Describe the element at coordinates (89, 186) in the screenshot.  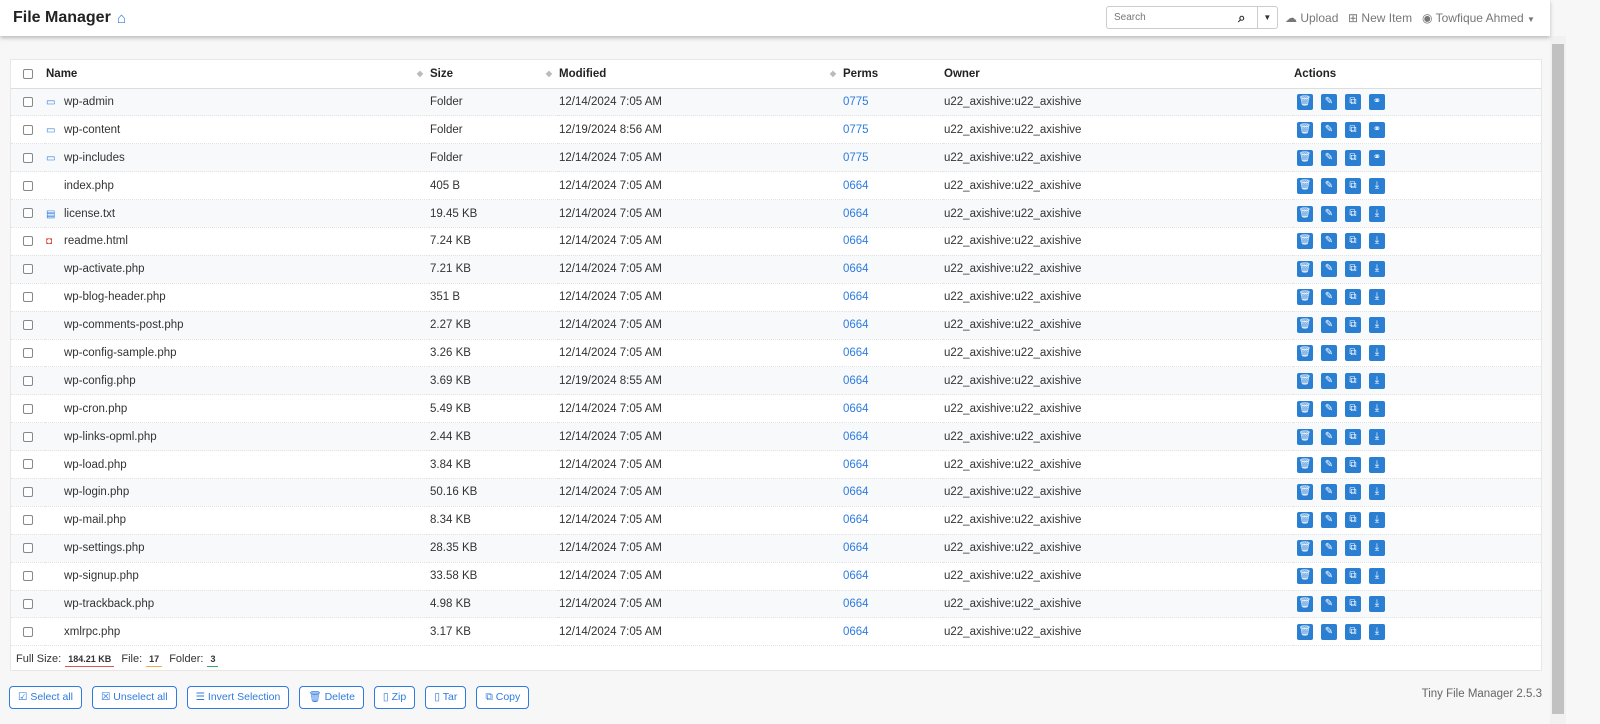
I see `file-name-link: index.php` at that location.